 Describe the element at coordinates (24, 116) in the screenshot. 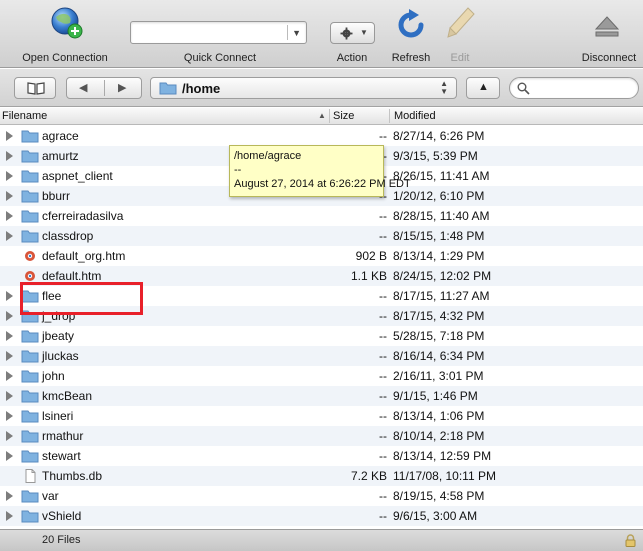

I see `column-filename: Filename` at that location.